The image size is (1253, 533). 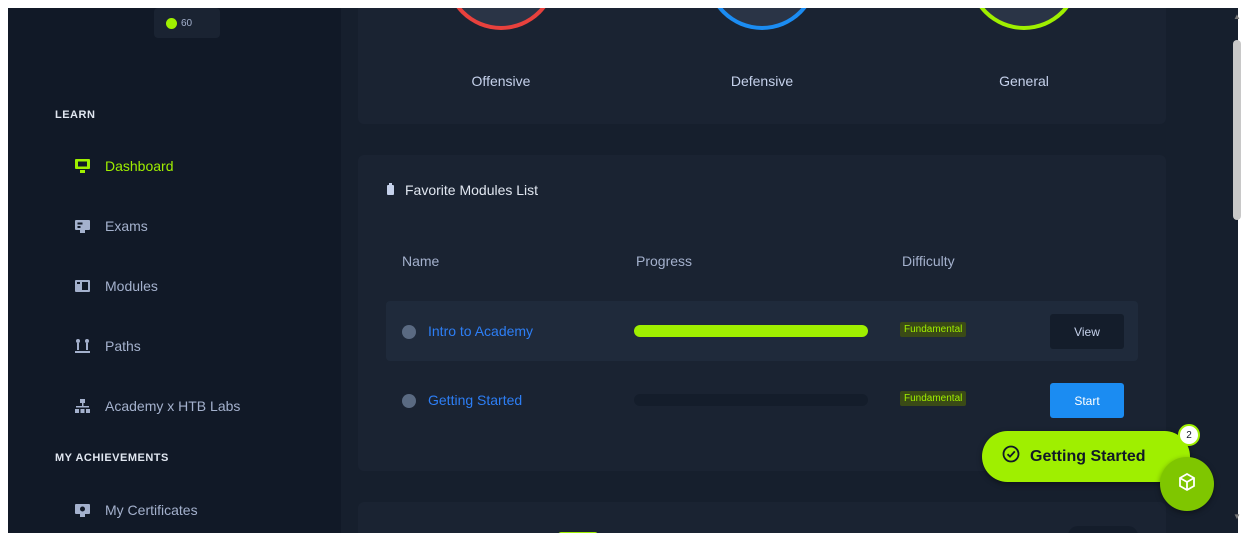 I want to click on getting-started-button: Getting Started, so click(x=1086, y=456).